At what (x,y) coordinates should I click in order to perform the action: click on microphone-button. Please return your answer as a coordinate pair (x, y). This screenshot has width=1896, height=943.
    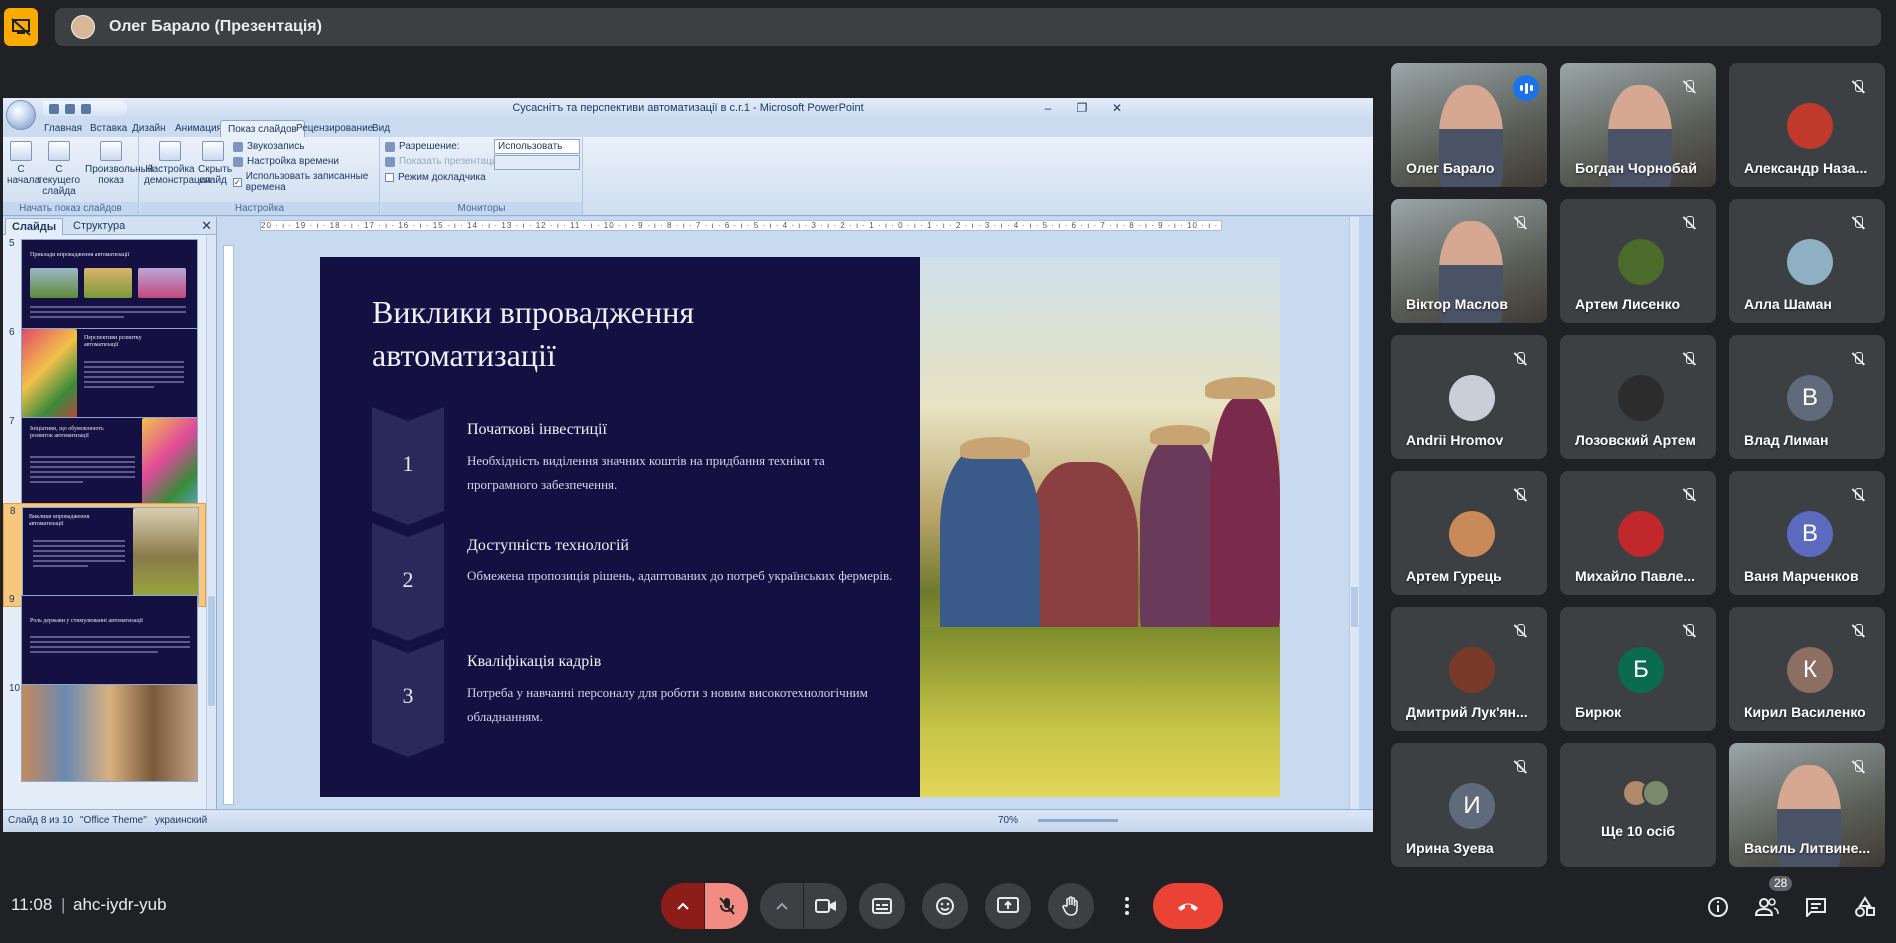
    Looking at the image, I should click on (726, 906).